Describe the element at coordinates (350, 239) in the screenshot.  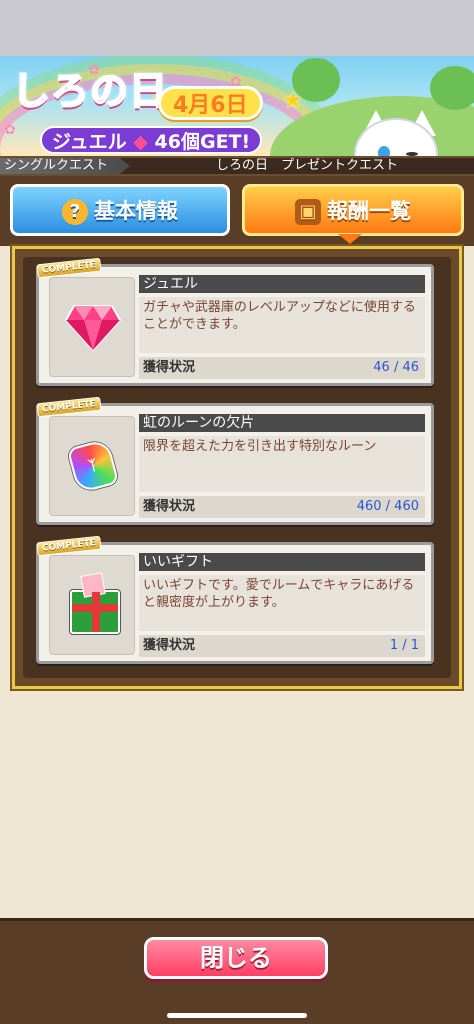
I see `active-tab-indicator` at that location.